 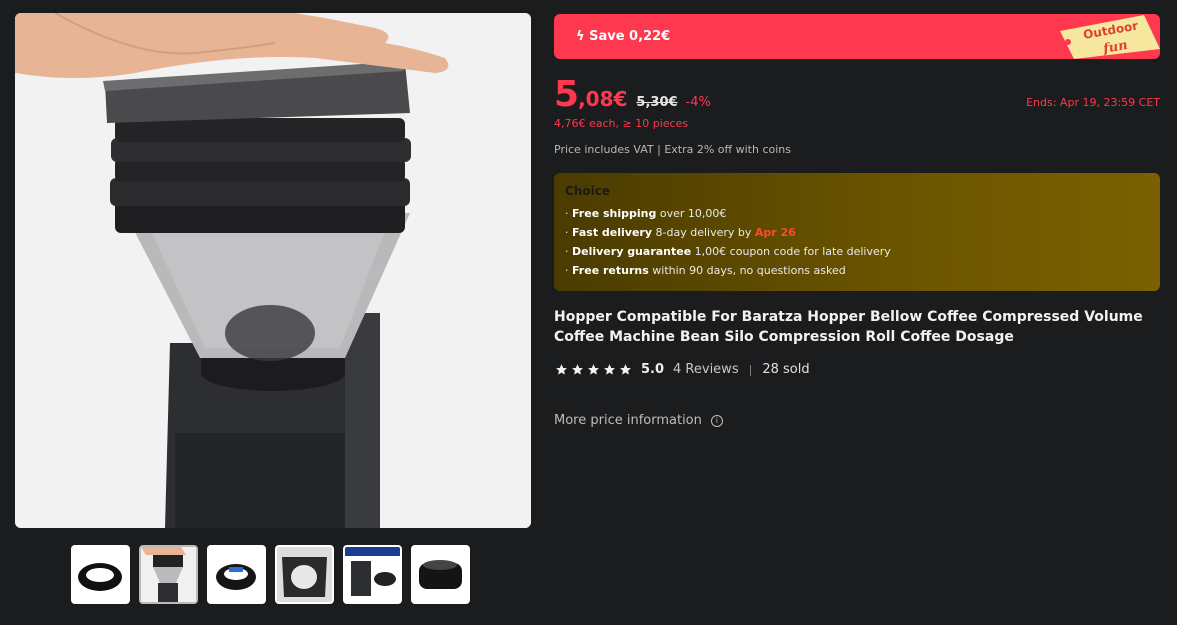 What do you see at coordinates (1115, 47) in the screenshot?
I see `tag-line2: fun` at bounding box center [1115, 47].